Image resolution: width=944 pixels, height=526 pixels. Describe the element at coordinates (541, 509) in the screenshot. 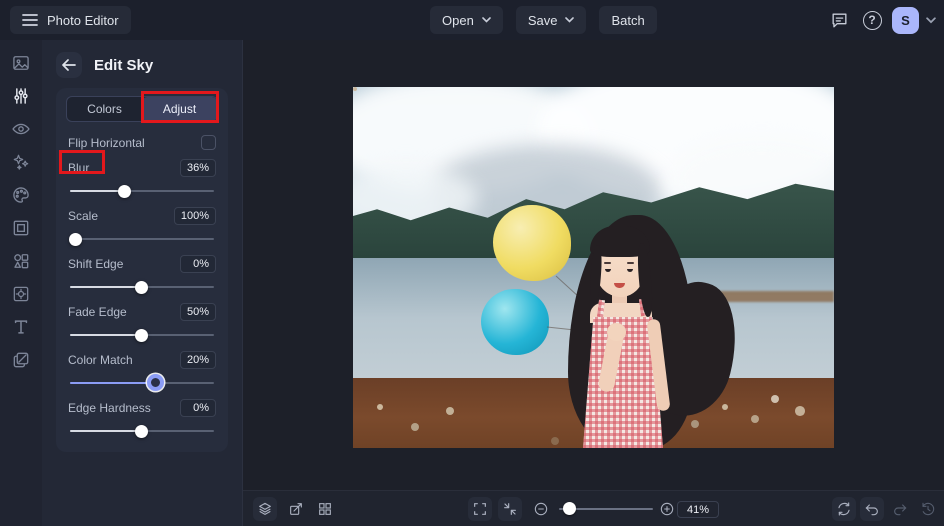

I see `zoom-out-icon` at that location.